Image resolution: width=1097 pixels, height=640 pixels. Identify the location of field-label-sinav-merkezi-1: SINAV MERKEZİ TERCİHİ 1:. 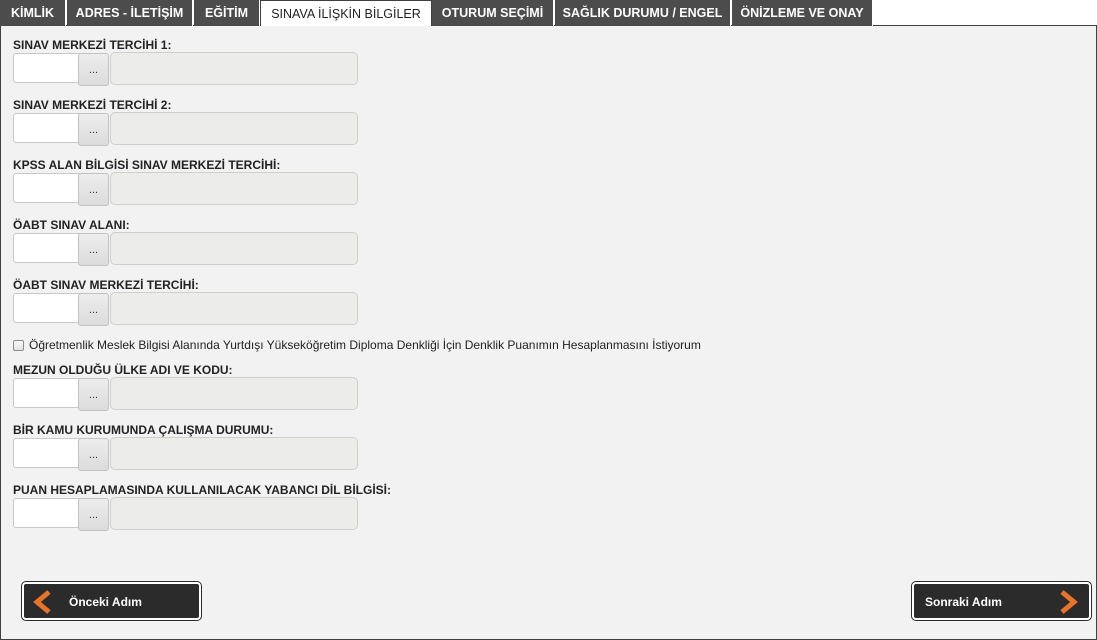
(92, 45).